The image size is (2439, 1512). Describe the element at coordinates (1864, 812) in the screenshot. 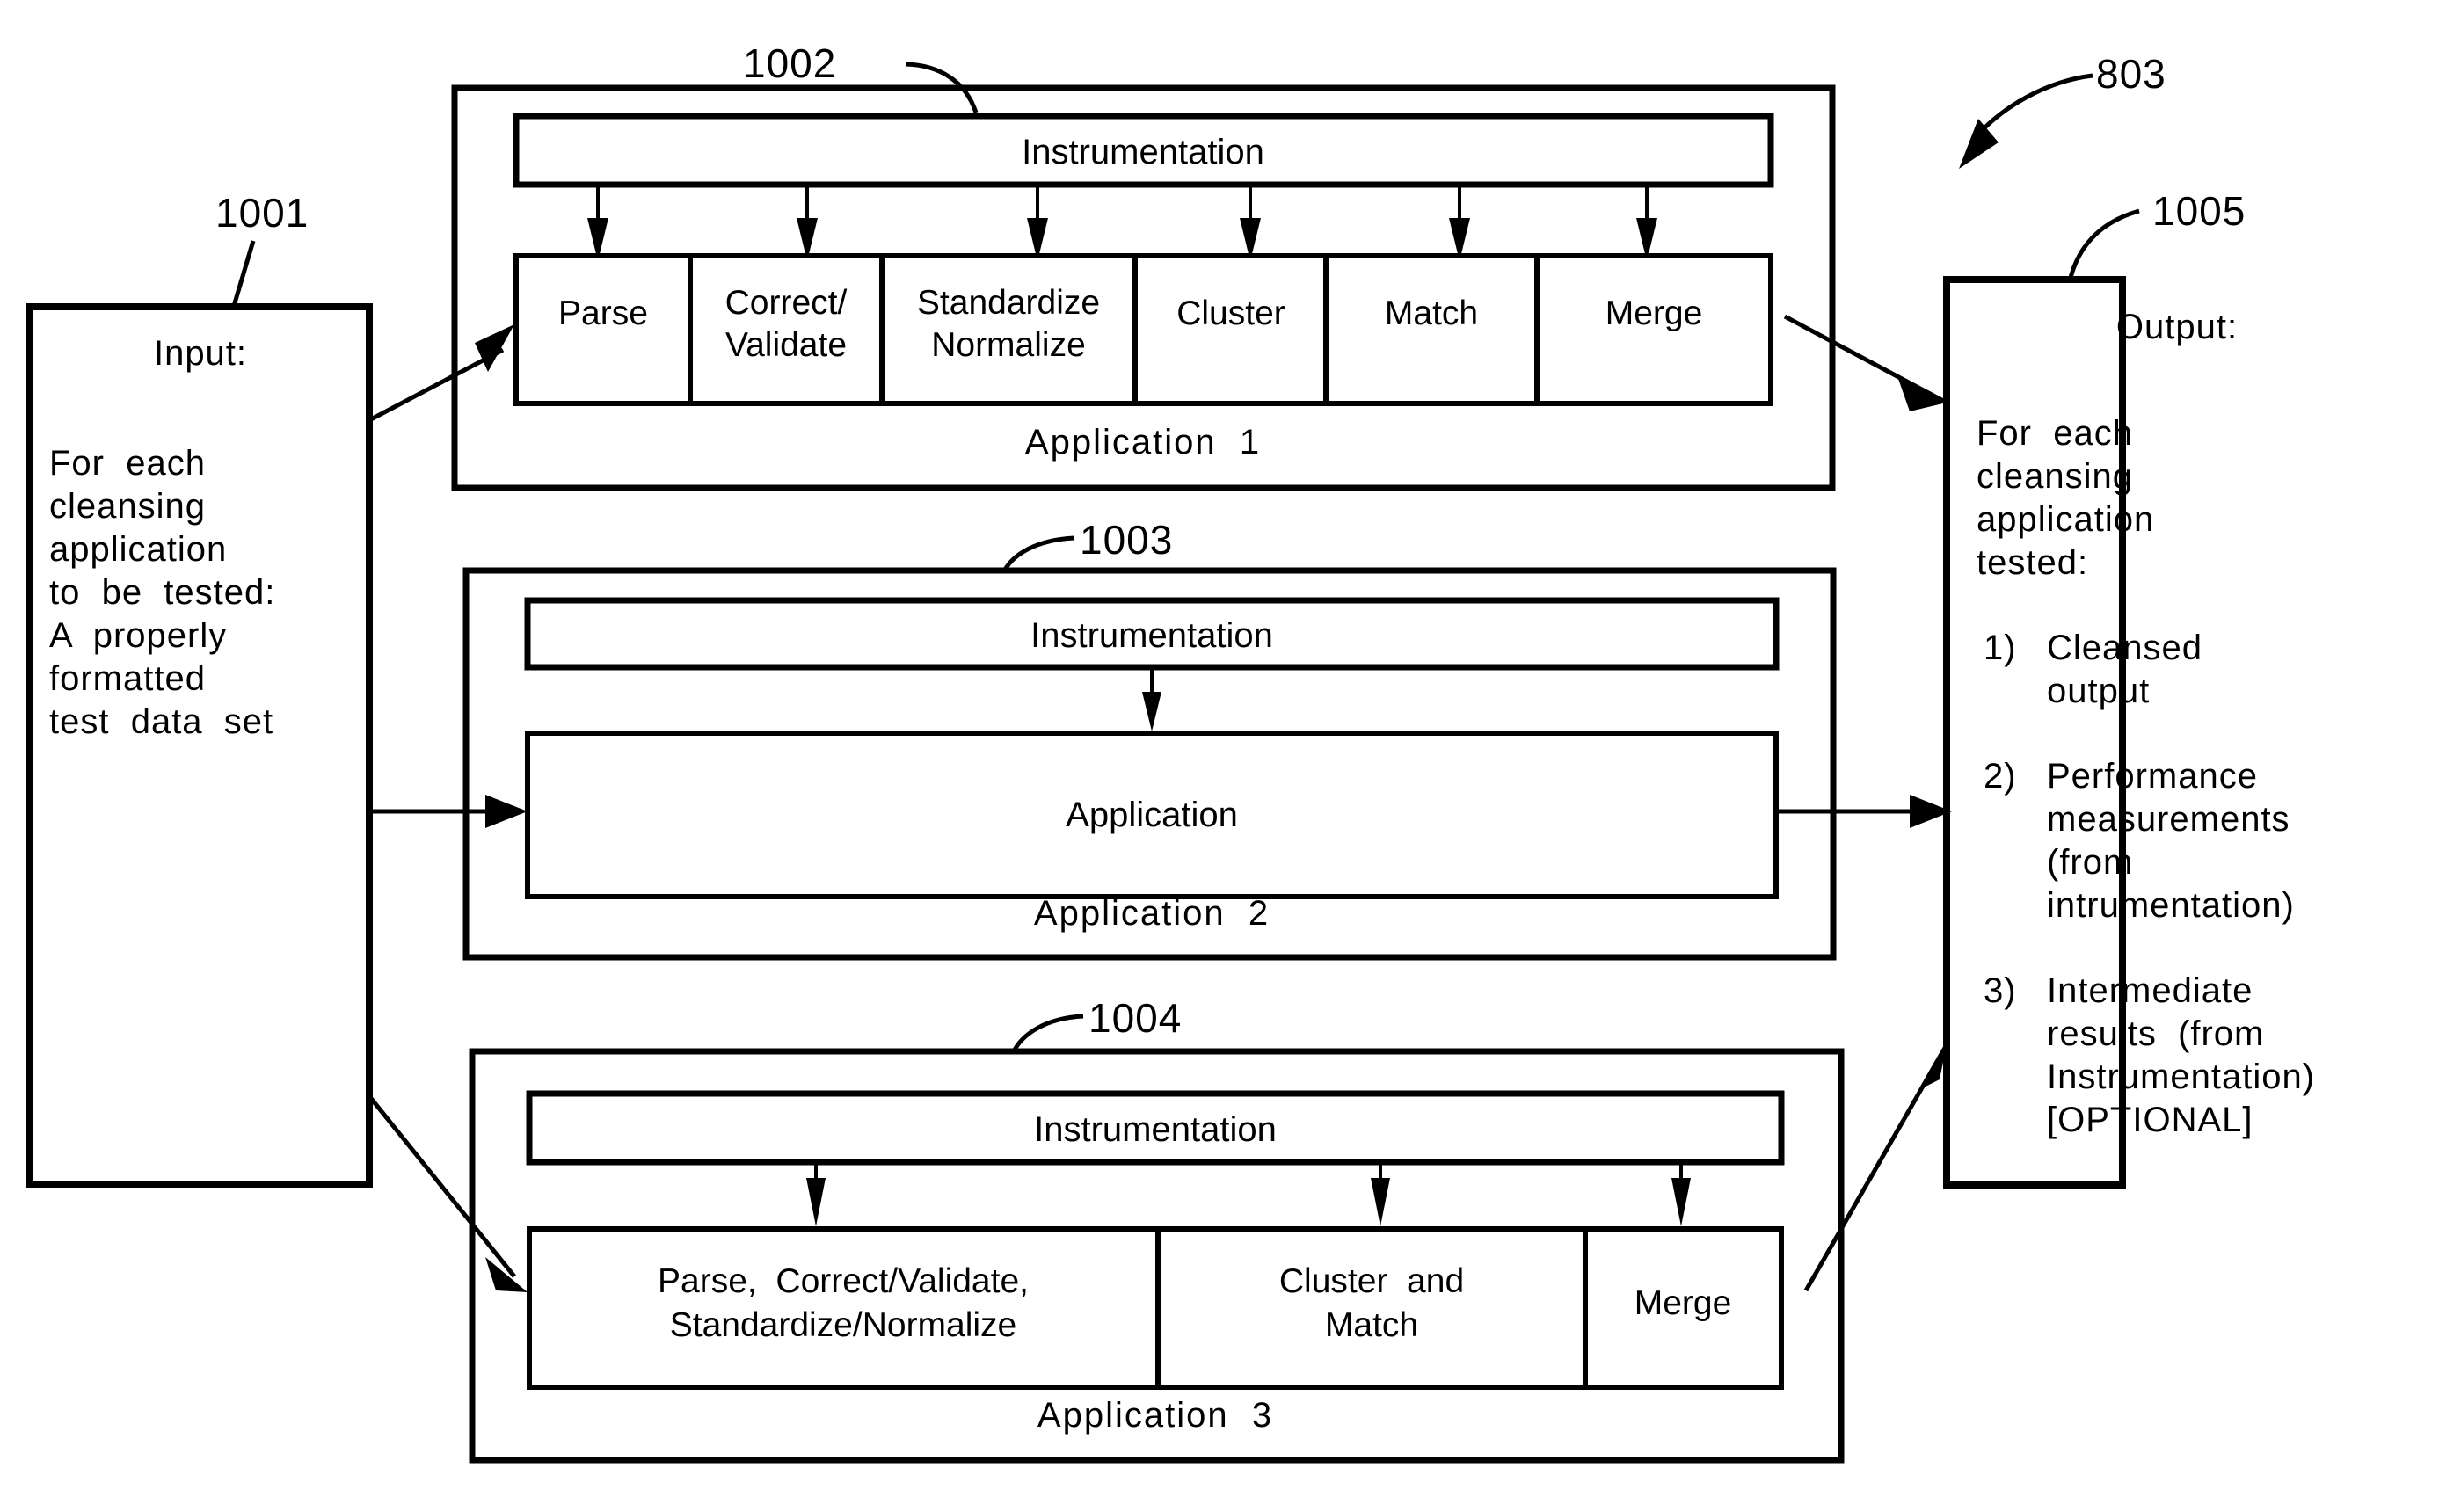

I see `flow-application-2-to-output` at that location.